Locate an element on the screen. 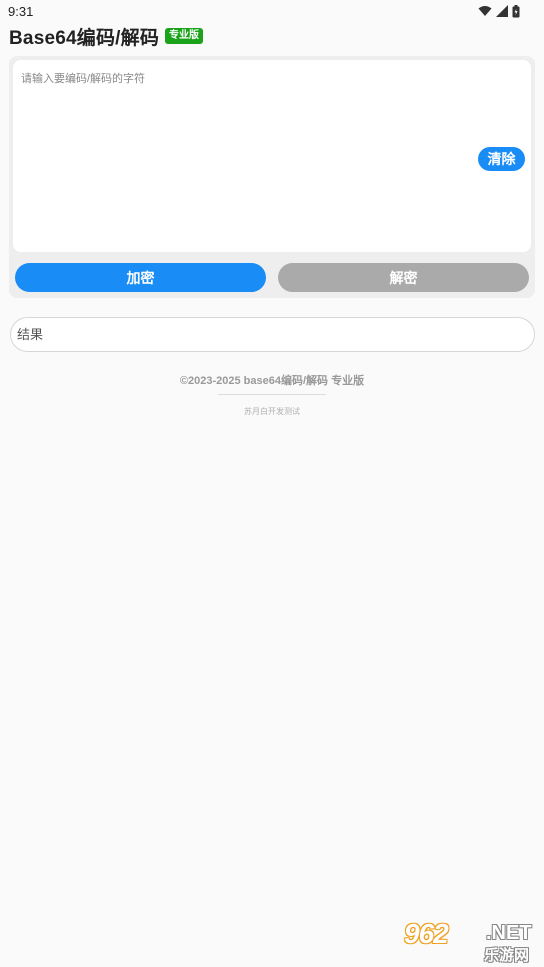 Image resolution: width=544 pixels, height=967 pixels. action-buttons: 加密 解密 is located at coordinates (272, 277).